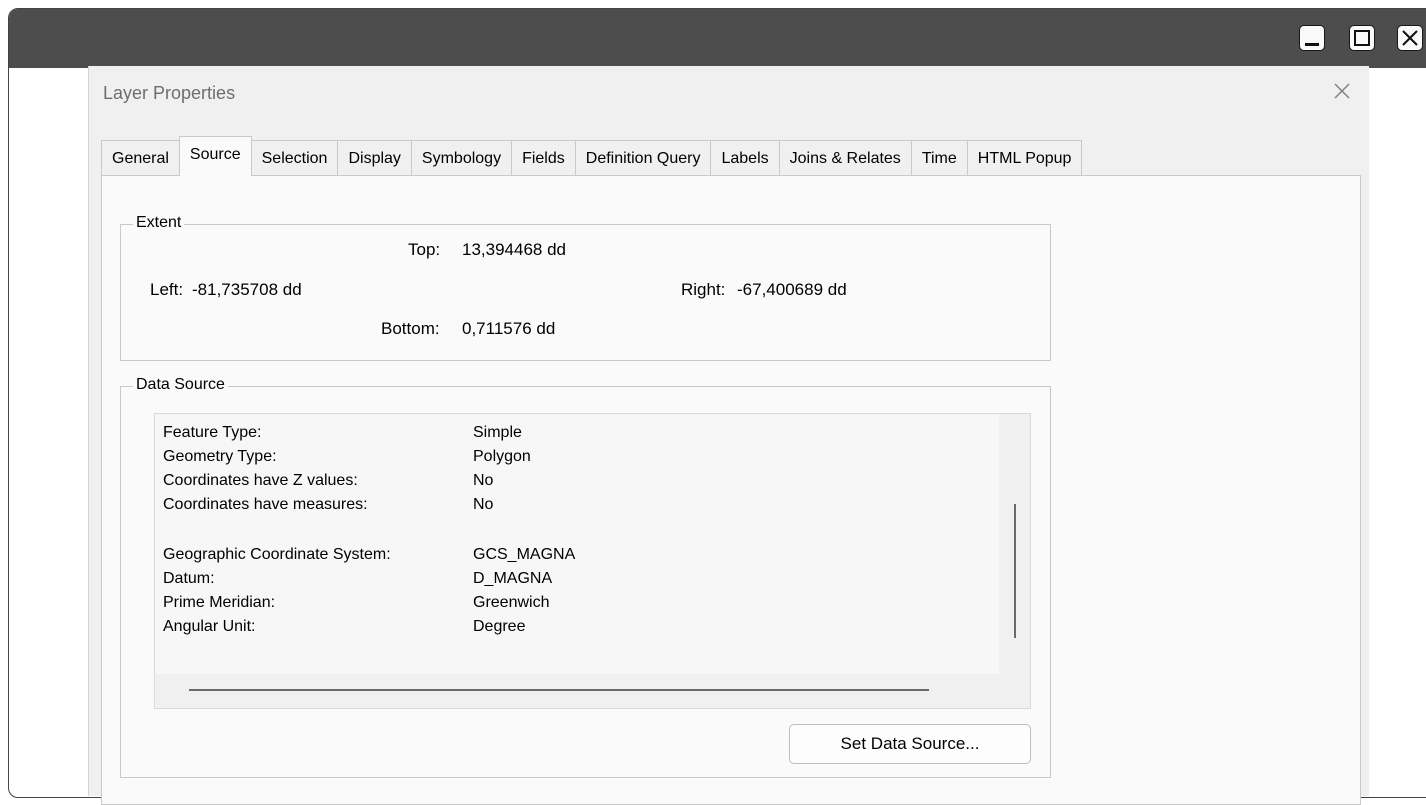 The height and width of the screenshot is (805, 1426). What do you see at coordinates (461, 158) in the screenshot?
I see `tab-symbology: Symbology` at bounding box center [461, 158].